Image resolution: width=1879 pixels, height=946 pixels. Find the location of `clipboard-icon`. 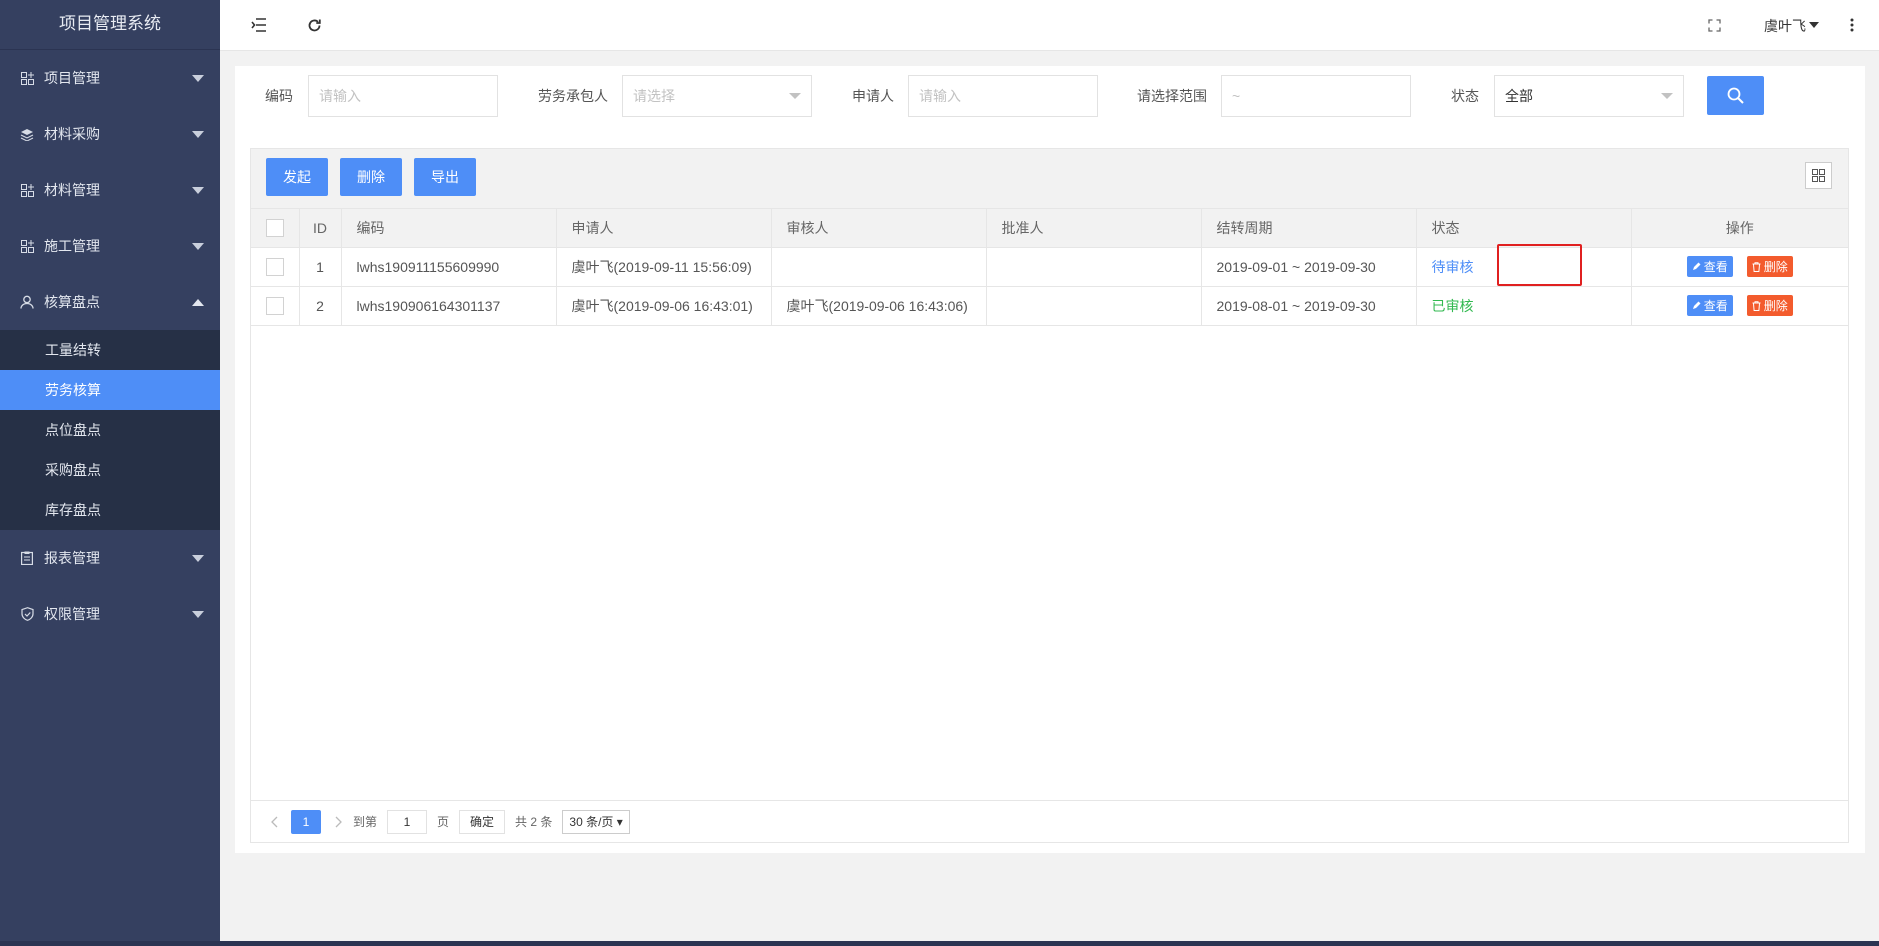

clipboard-icon is located at coordinates (27, 558).